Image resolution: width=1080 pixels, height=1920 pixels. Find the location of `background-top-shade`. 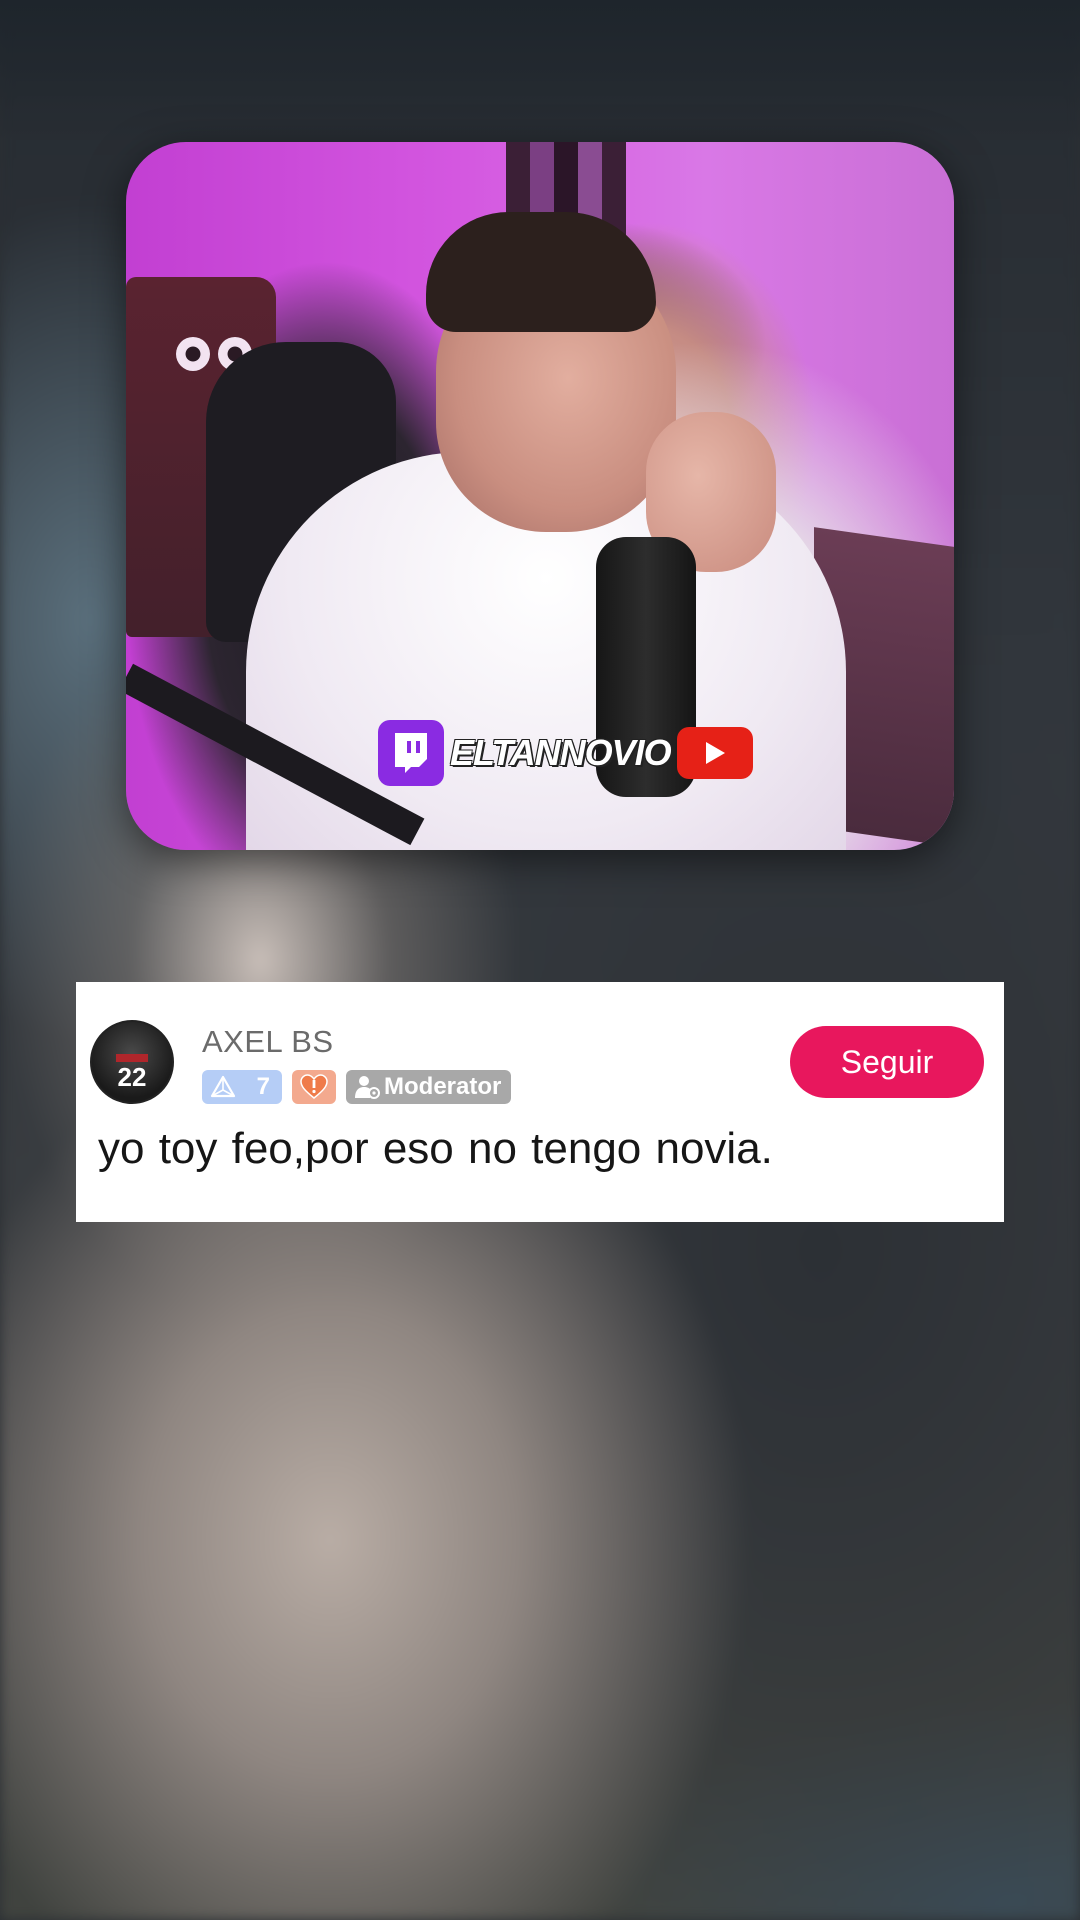

background-top-shade is located at coordinates (540, 70).